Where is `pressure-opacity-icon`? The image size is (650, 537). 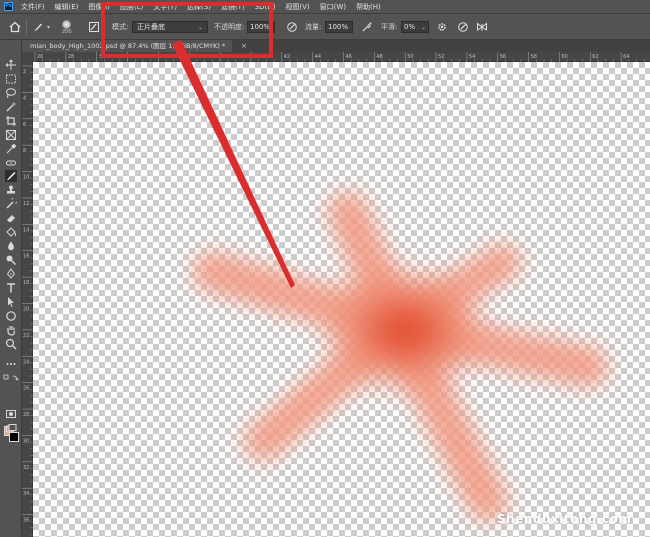
pressure-opacity-icon is located at coordinates (292, 27).